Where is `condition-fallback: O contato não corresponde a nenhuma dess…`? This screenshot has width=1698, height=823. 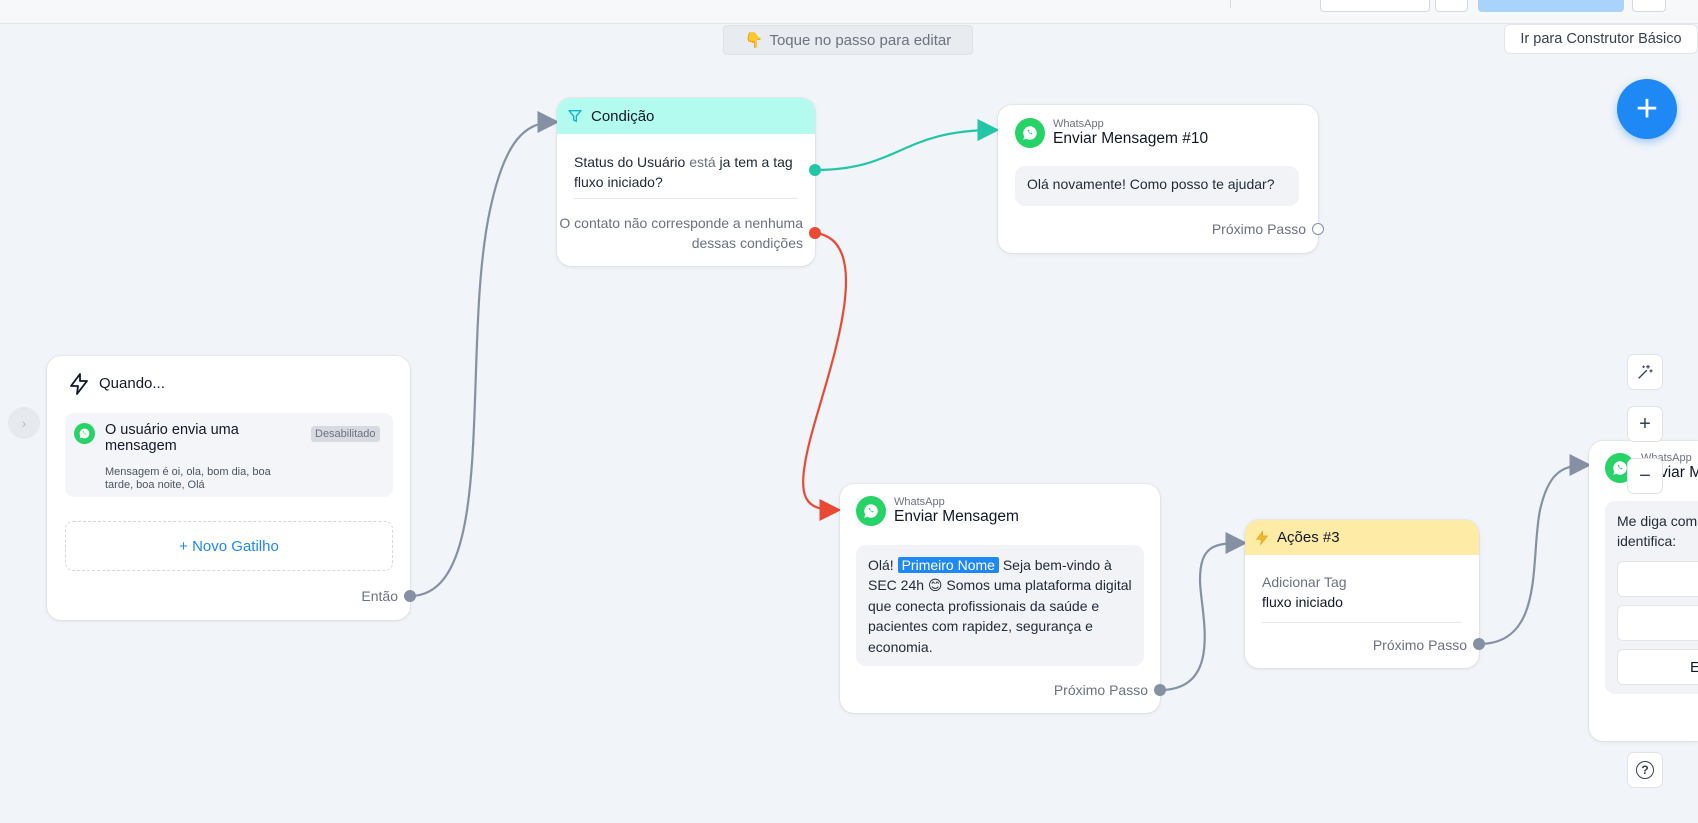 condition-fallback: O contato não corresponde a nenhuma dess… is located at coordinates (681, 233).